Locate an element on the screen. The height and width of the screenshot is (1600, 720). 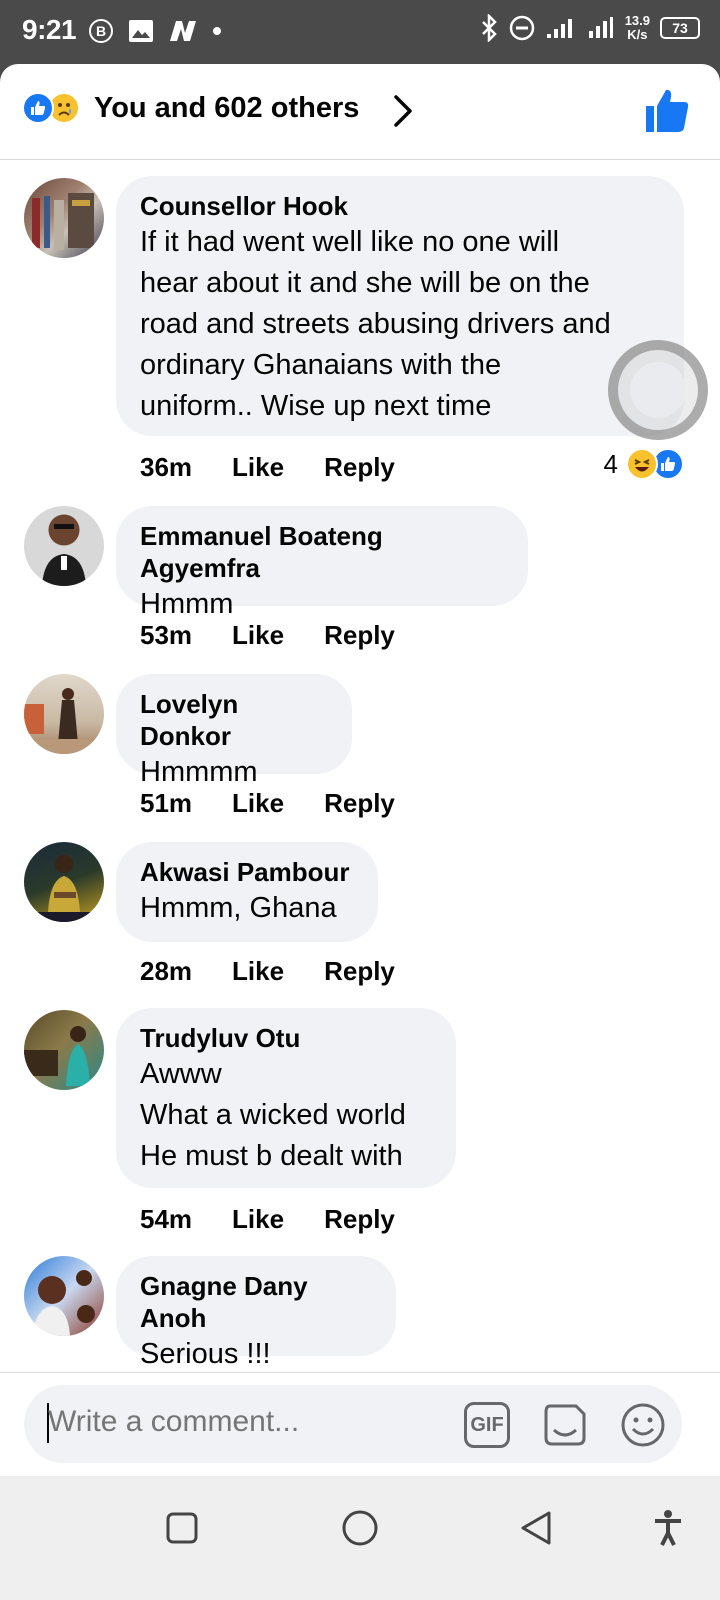
comment-input is located at coordinates (238, 1422).